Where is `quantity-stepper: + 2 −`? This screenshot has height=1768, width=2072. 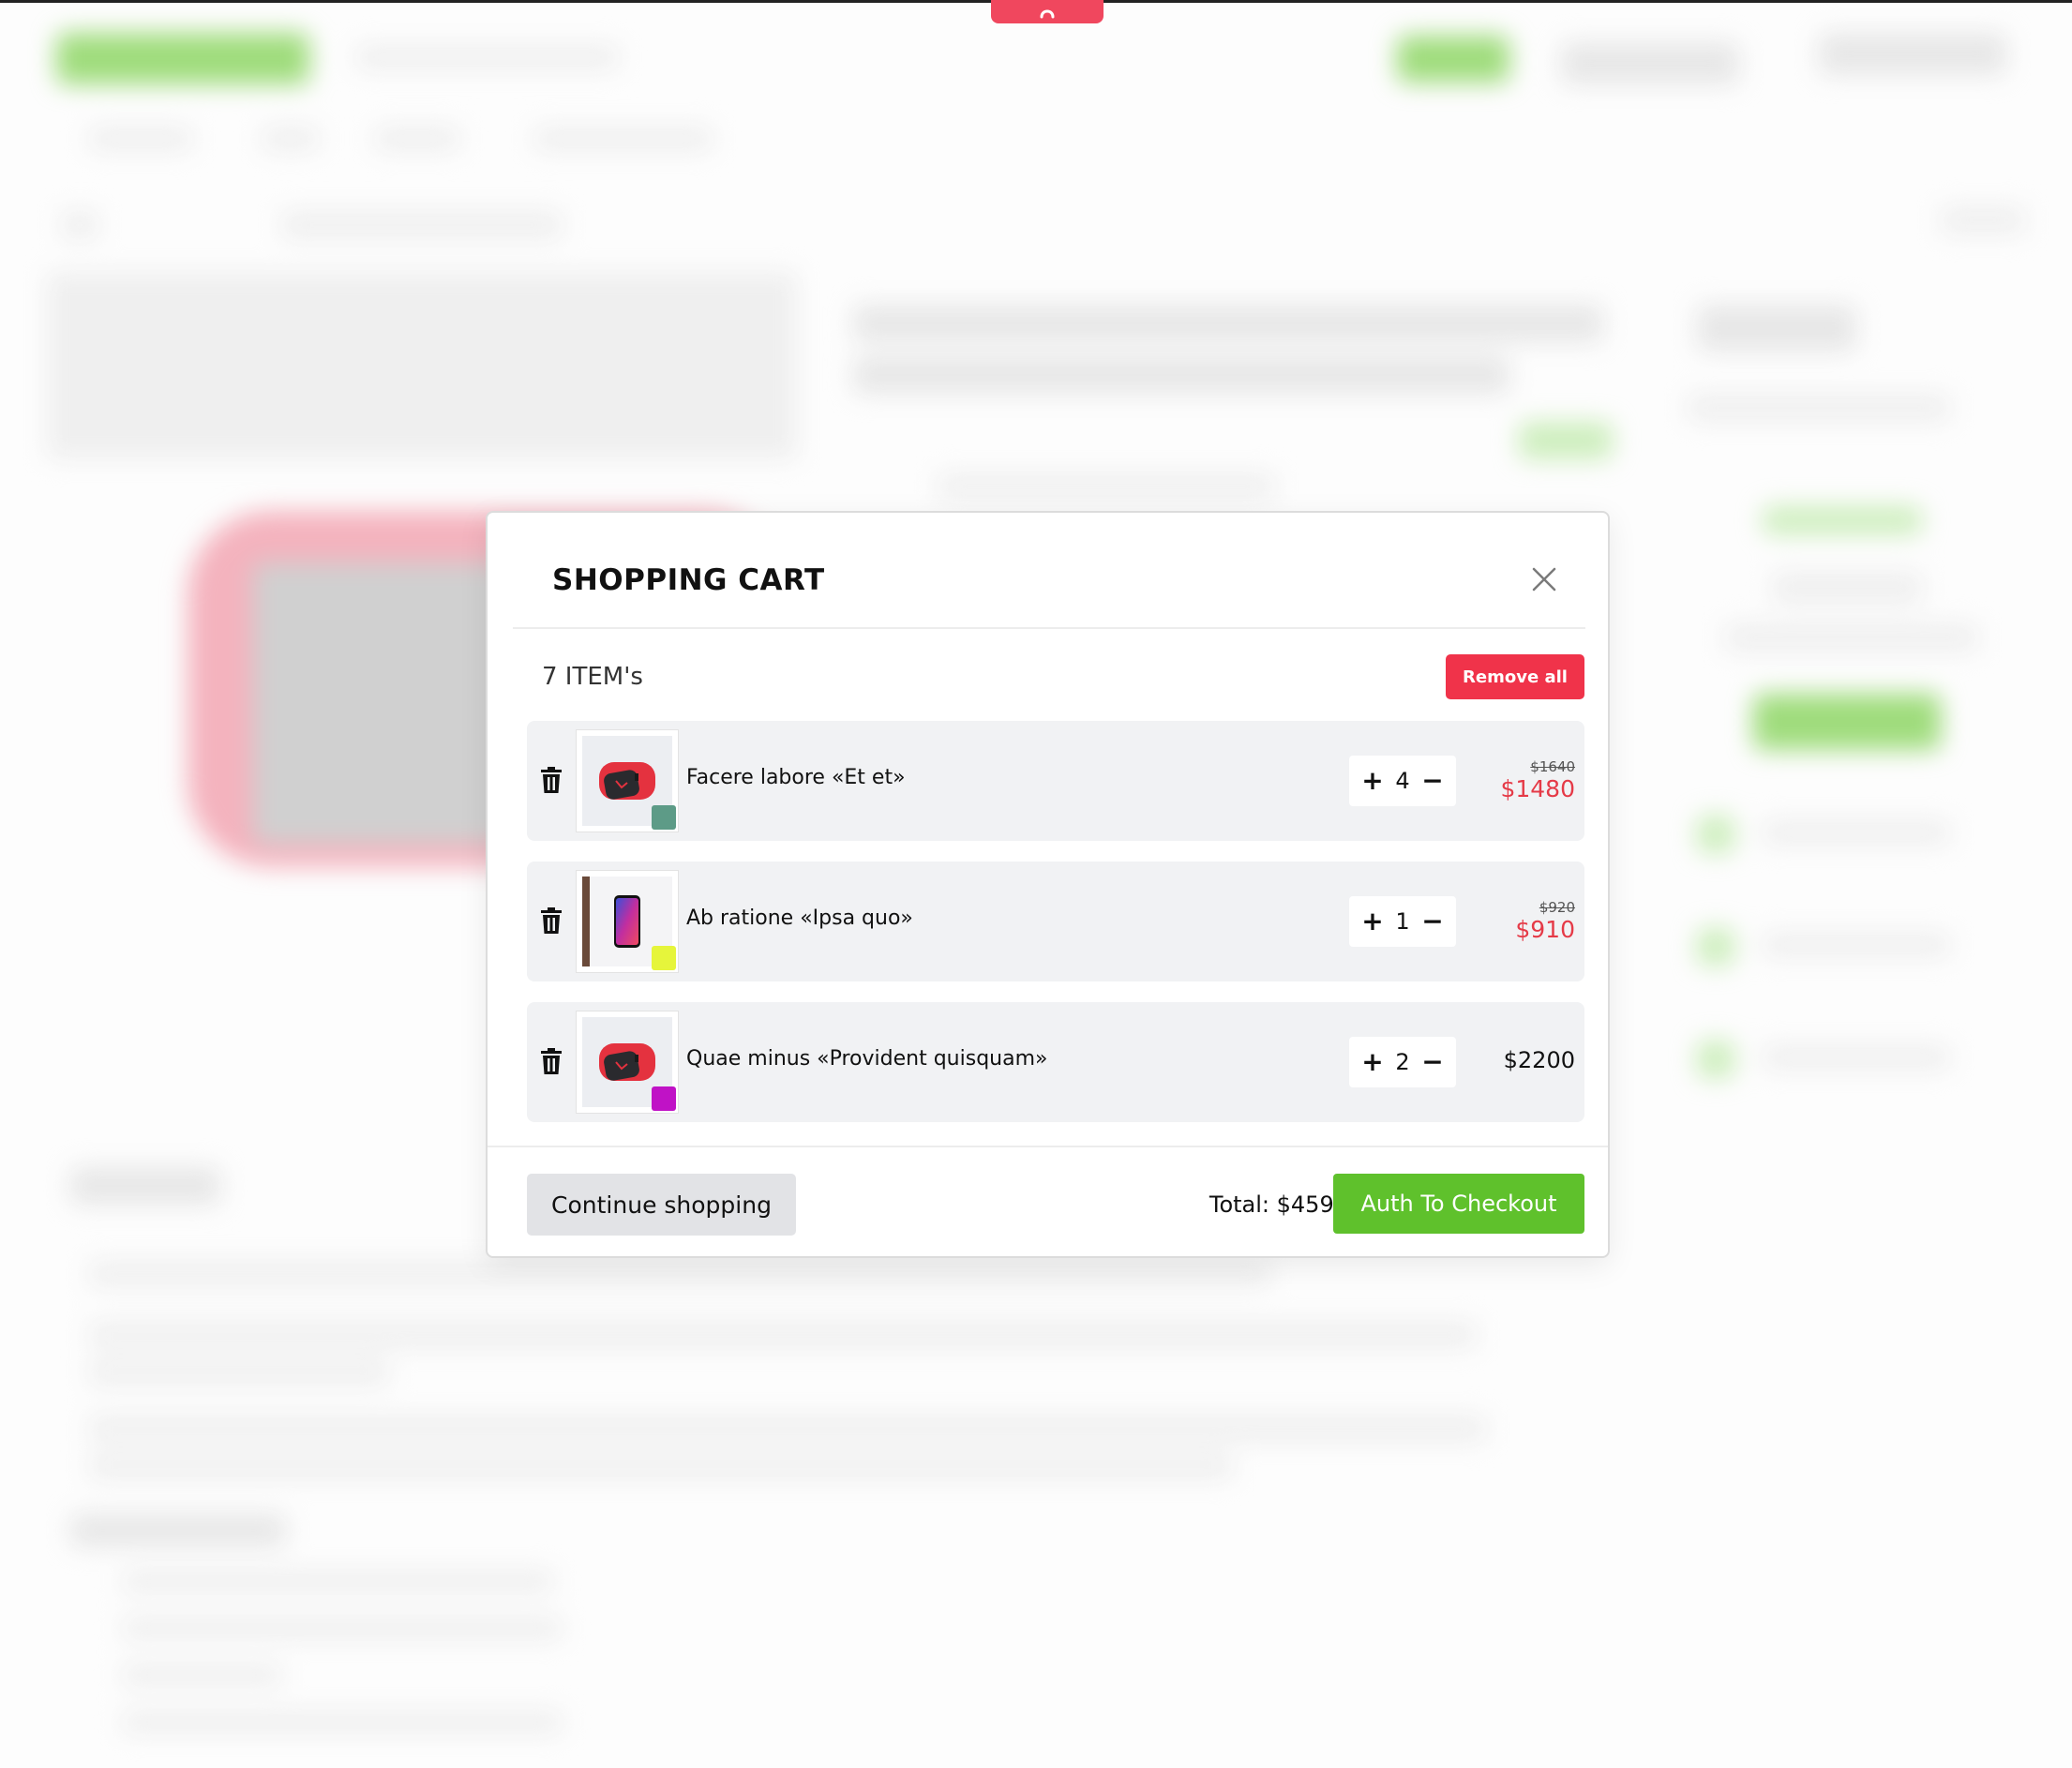
quantity-stepper: + 2 − is located at coordinates (1402, 1062).